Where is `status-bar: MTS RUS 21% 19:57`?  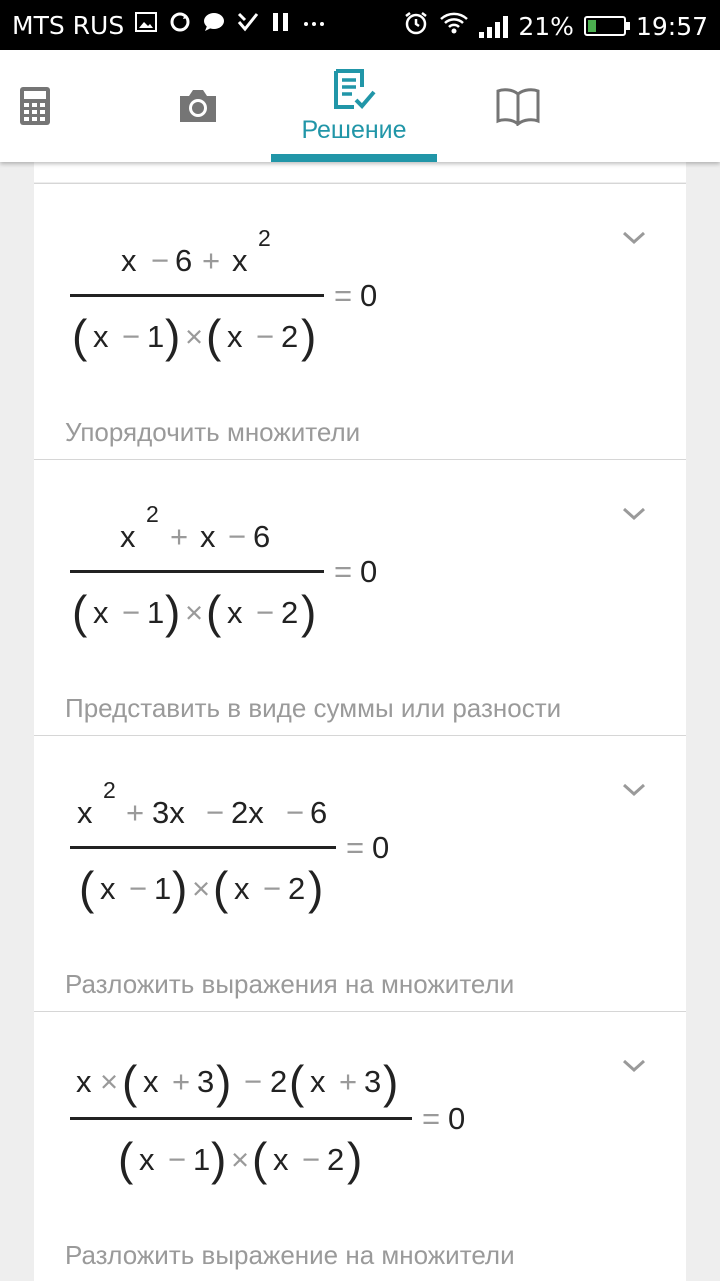
status-bar: MTS RUS 21% 19:57 is located at coordinates (360, 25).